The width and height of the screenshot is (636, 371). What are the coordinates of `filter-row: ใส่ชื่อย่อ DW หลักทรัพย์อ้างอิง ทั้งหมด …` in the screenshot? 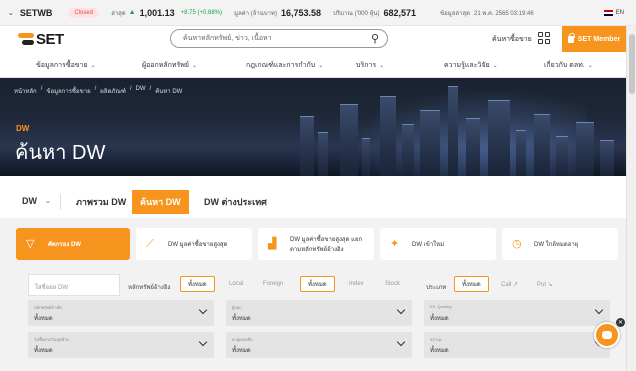 It's located at (313, 285).